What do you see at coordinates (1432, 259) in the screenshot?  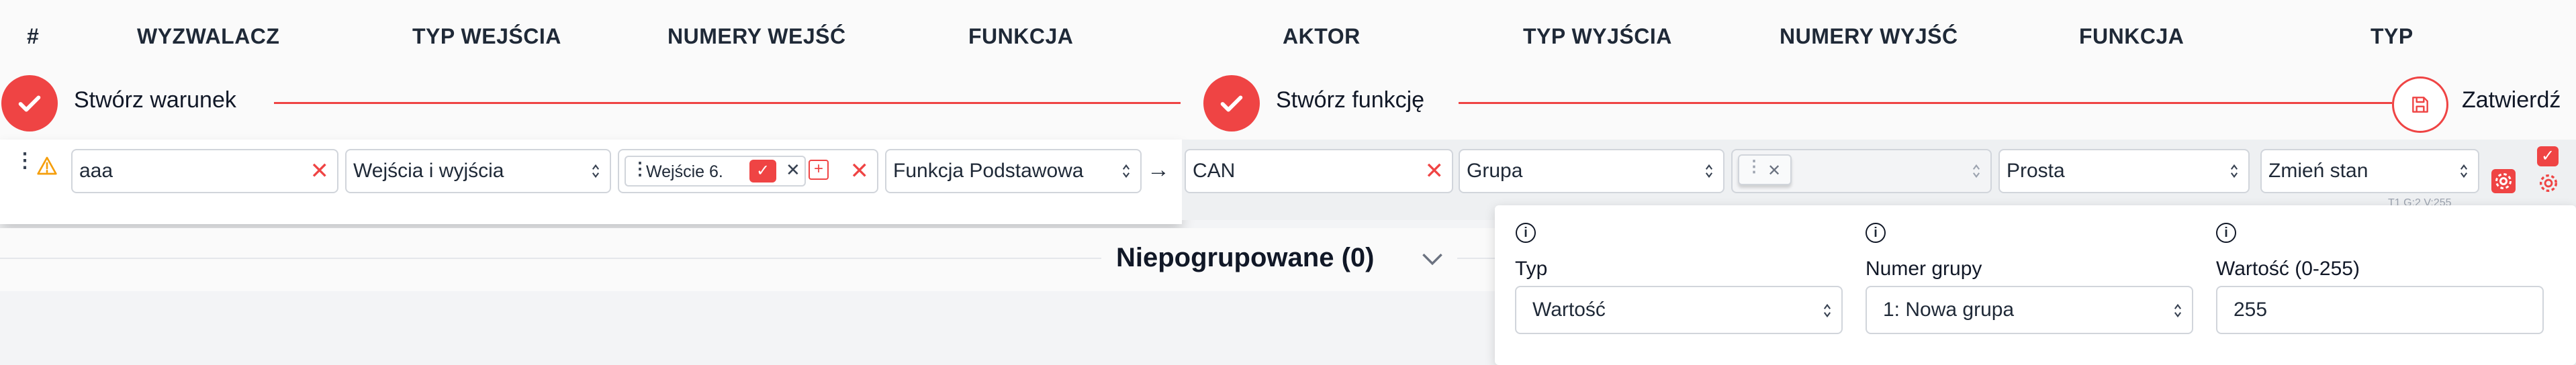 I see `chevron-down-icon` at bounding box center [1432, 259].